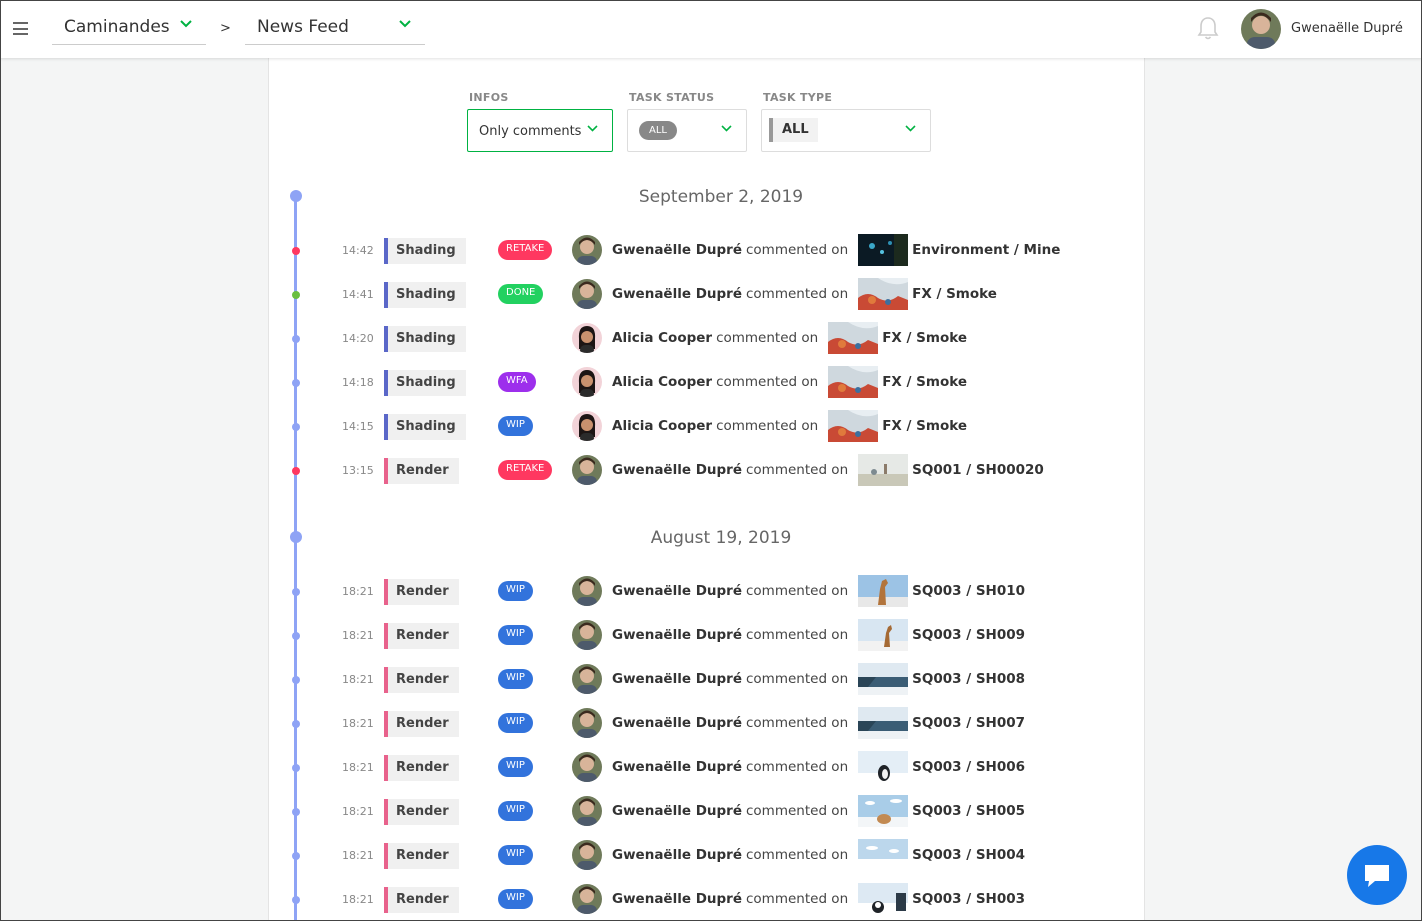 Image resolution: width=1422 pixels, height=921 pixels. I want to click on chat-icon, so click(1377, 876).